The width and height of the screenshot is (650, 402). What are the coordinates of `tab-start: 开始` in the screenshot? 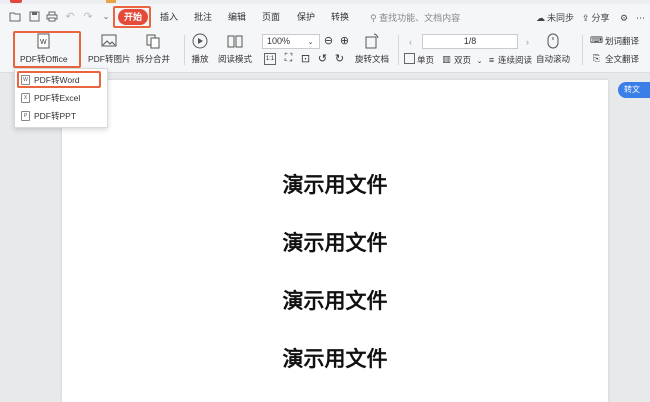 It's located at (133, 17).